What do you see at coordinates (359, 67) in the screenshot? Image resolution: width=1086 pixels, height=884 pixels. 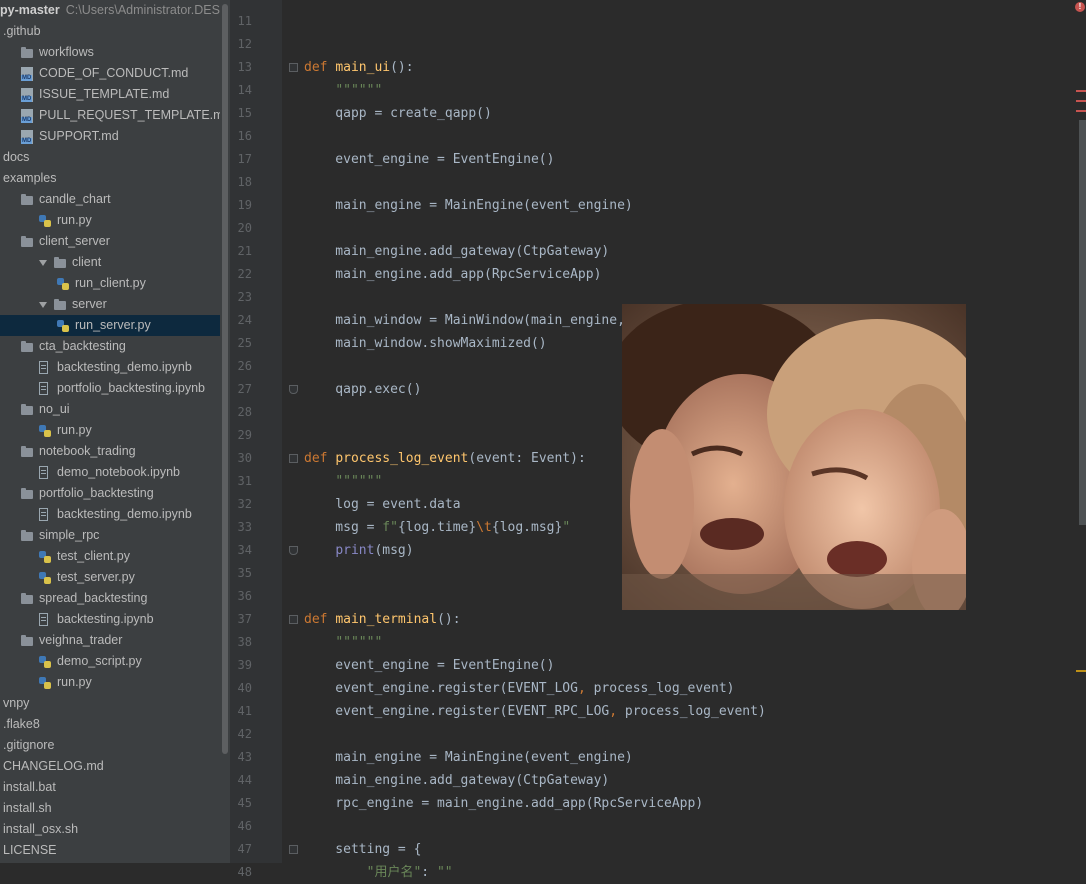 I see `code-line: def main_ui():` at bounding box center [359, 67].